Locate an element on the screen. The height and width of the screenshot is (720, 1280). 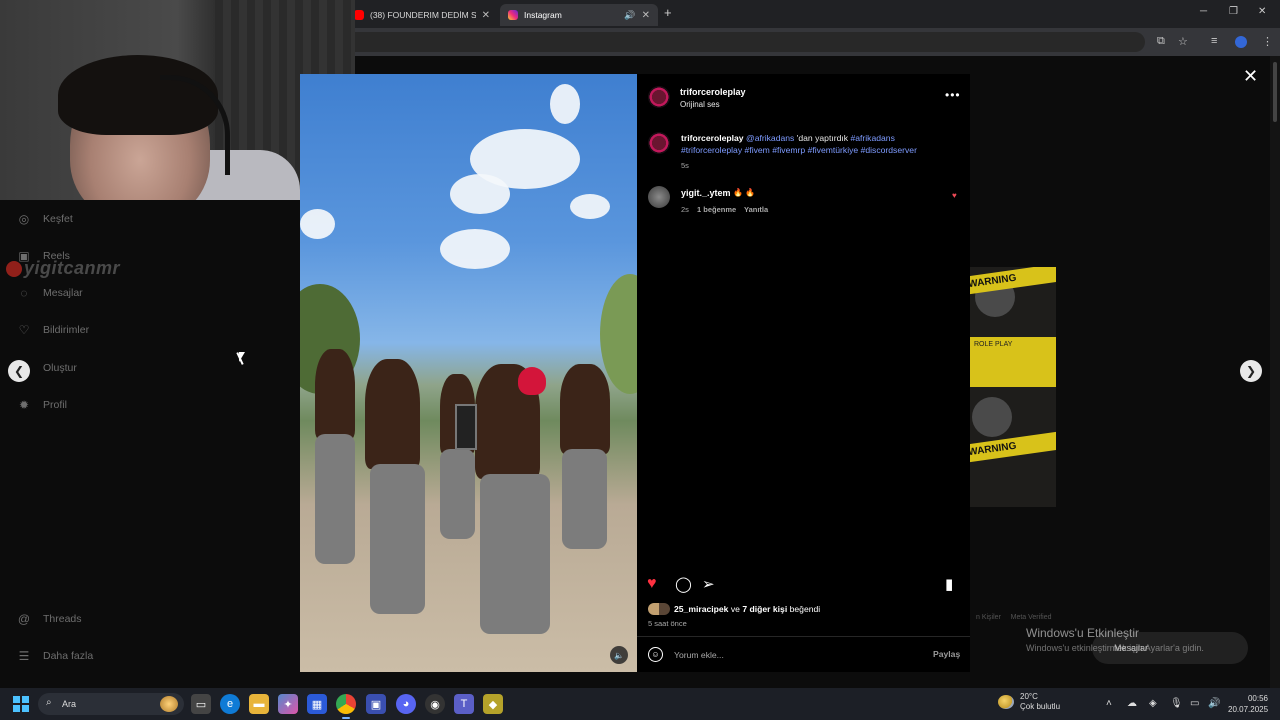
messenger-icon: ◌ is located at coordinates (24, 293).